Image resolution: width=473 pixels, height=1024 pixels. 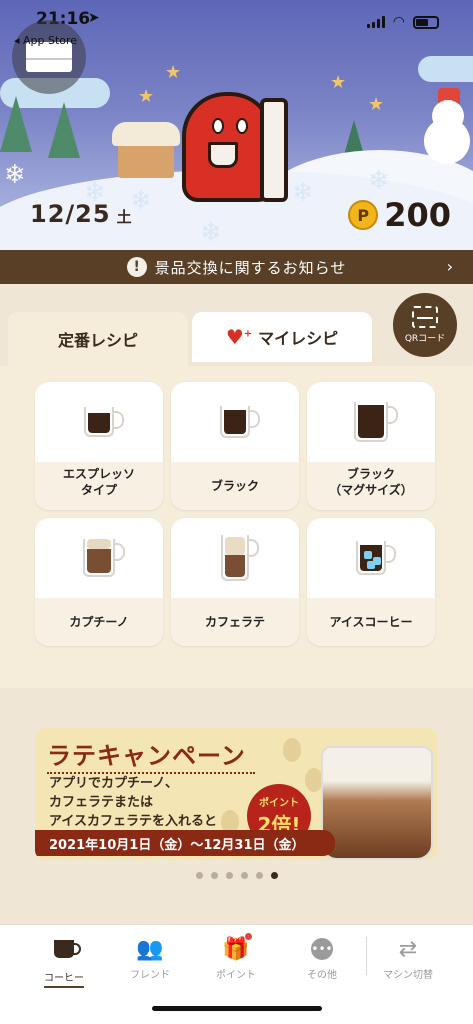 I want to click on date-main: 12/25, so click(x=70, y=214).